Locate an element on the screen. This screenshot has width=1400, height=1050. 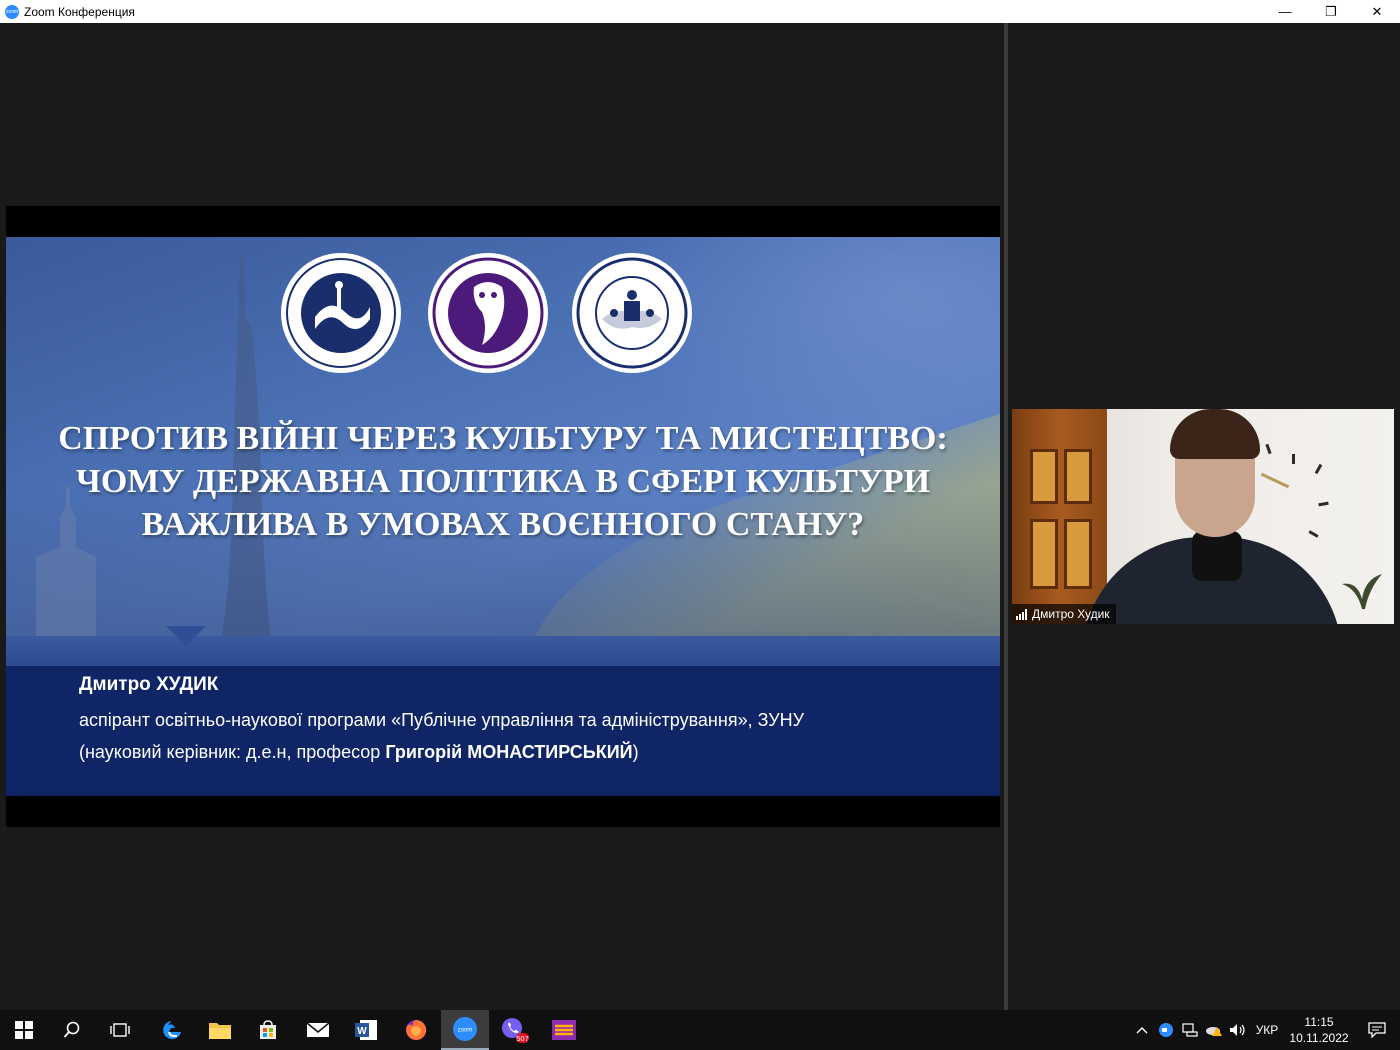
faculty-economics-logo is located at coordinates (488, 313).